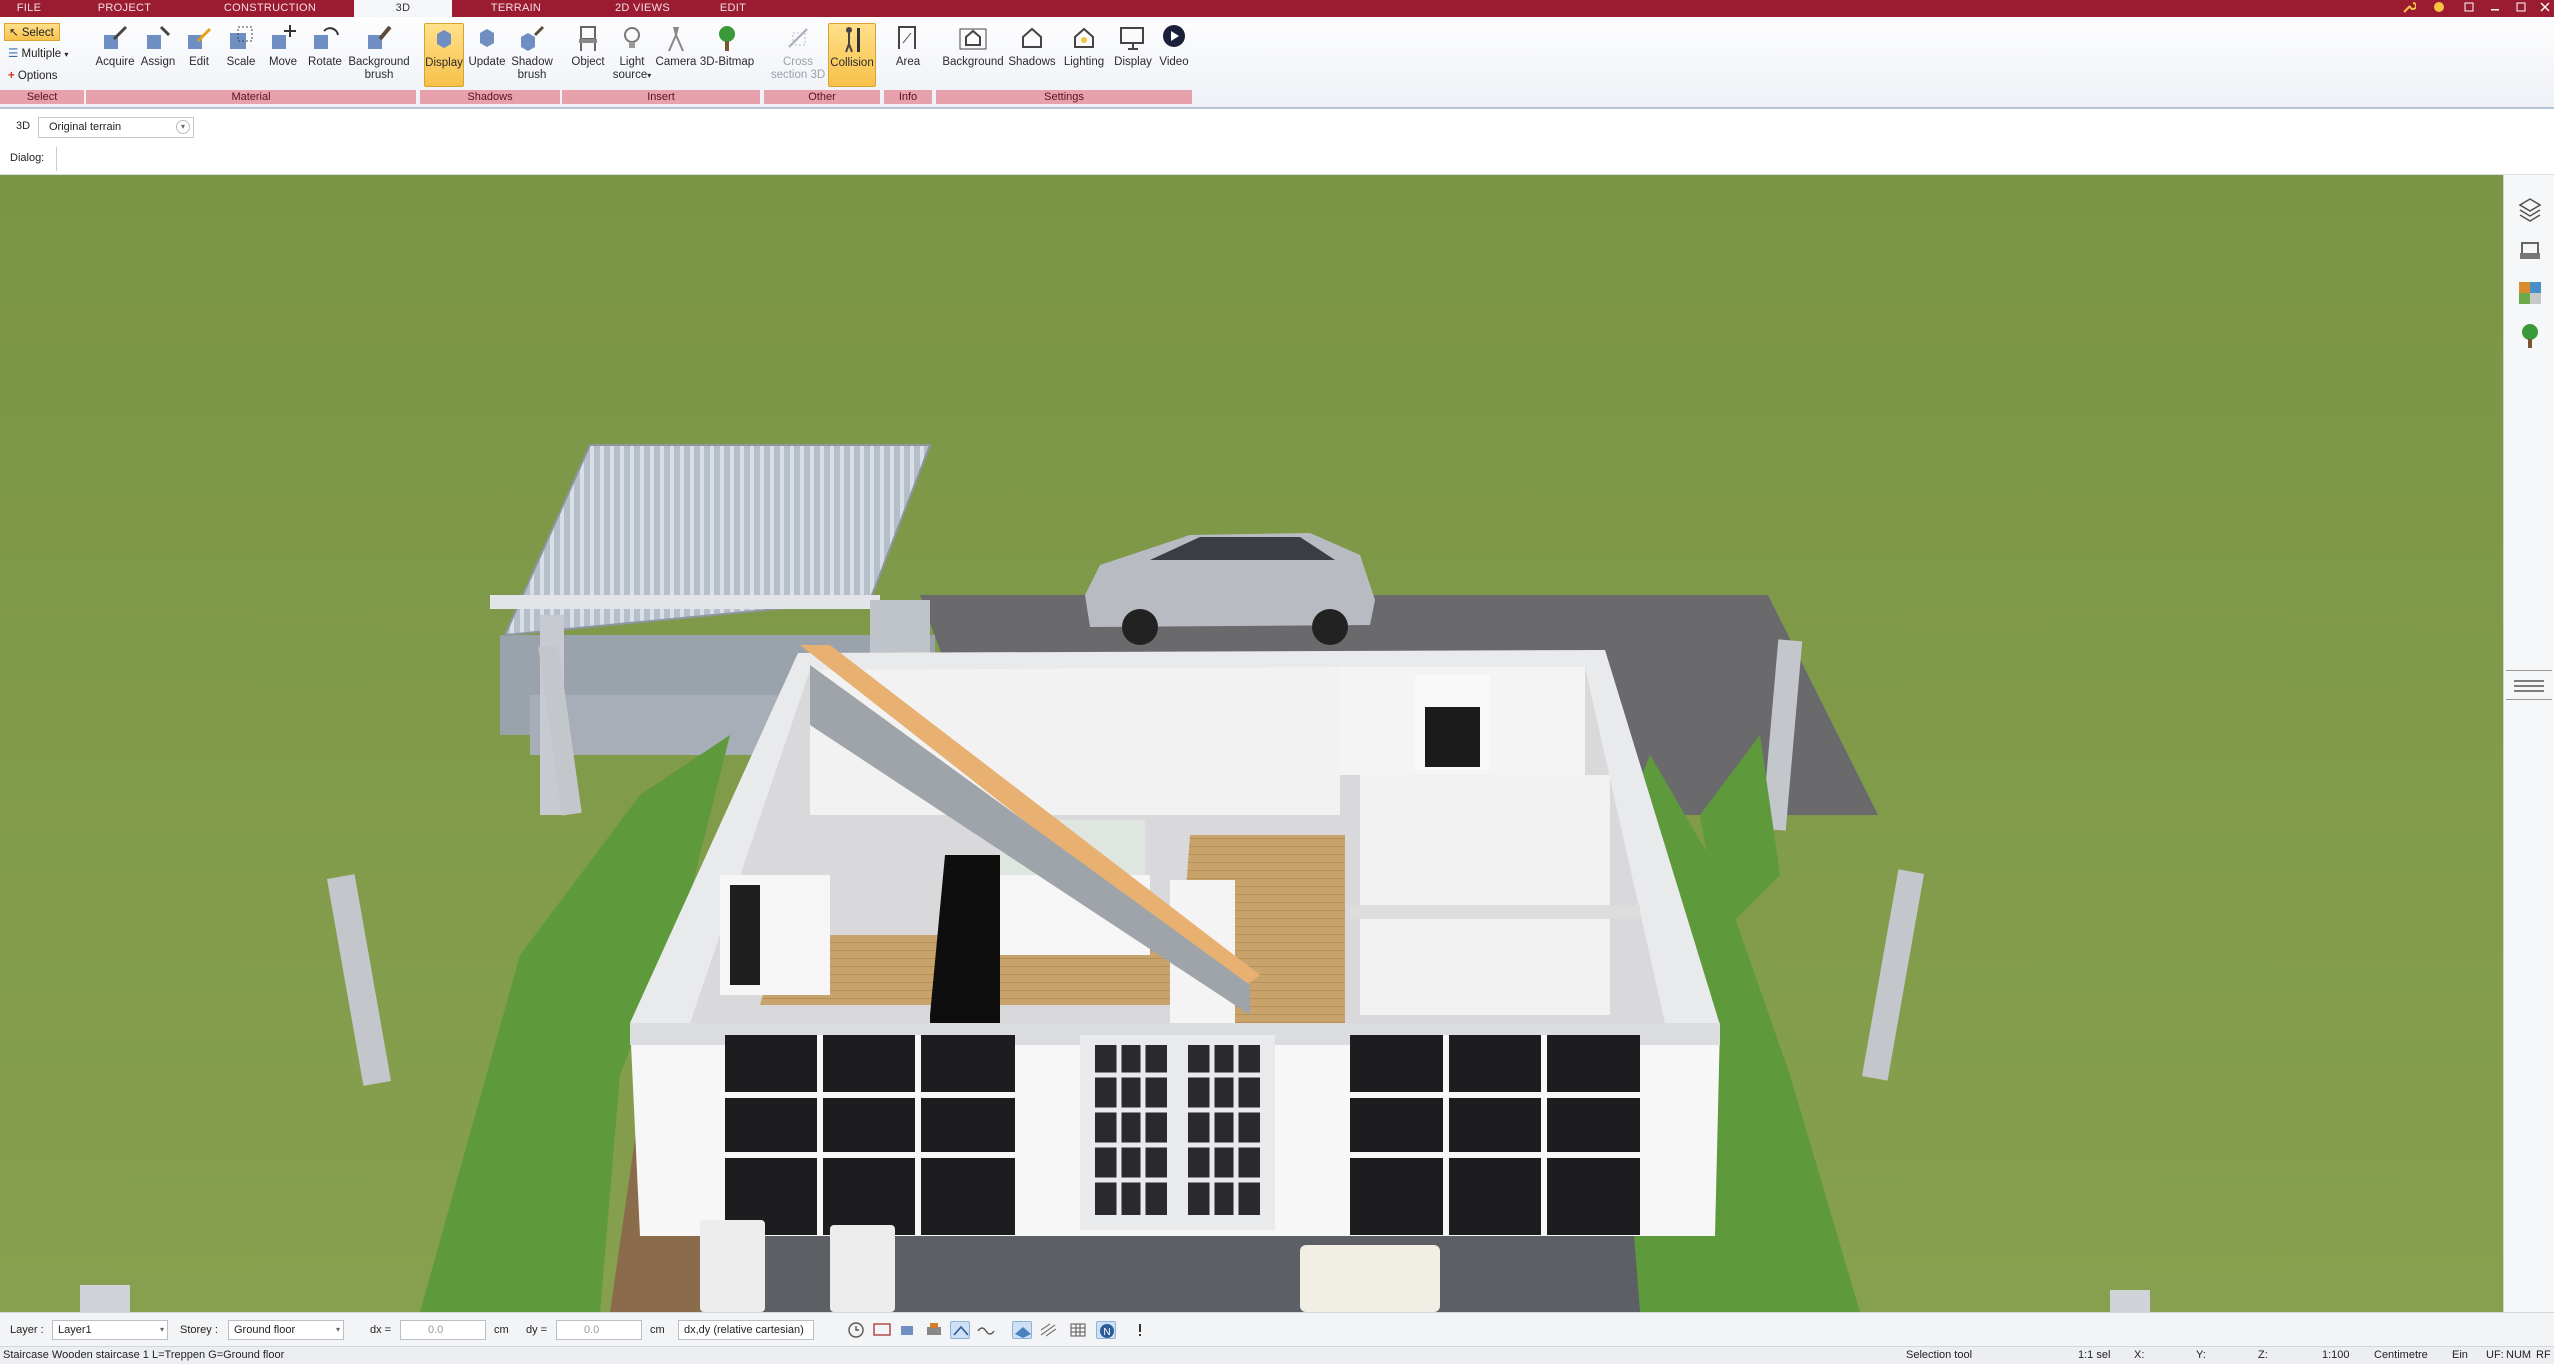  Describe the element at coordinates (42, 76) in the screenshot. I see `options-button: + Options` at that location.